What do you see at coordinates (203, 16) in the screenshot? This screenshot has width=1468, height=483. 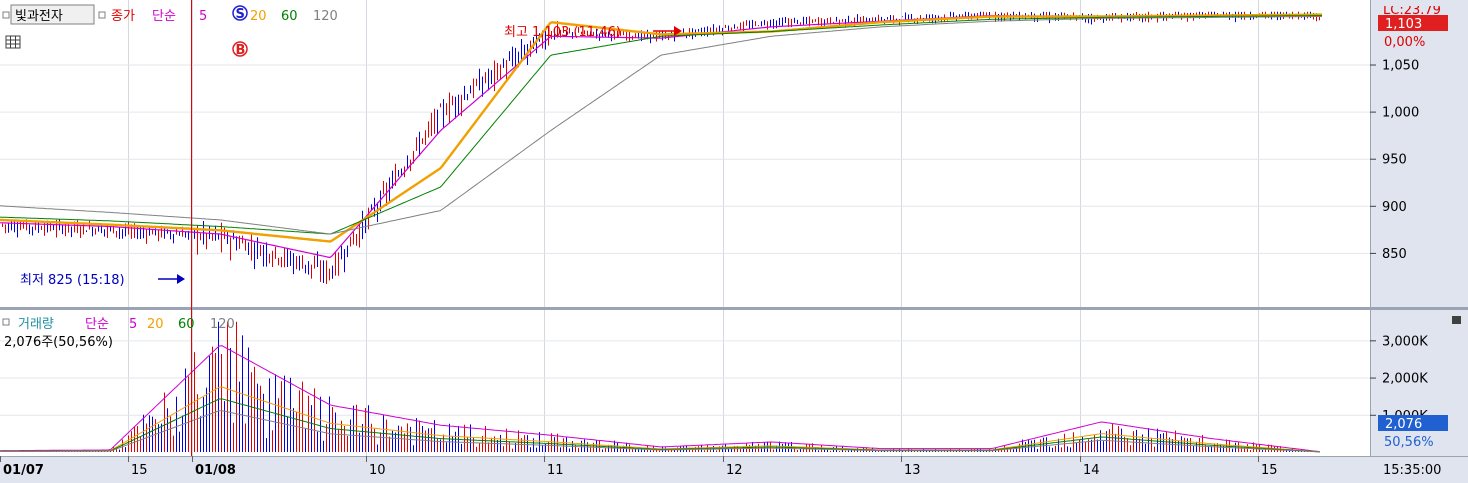 I see `legend-period-5: 5` at bounding box center [203, 16].